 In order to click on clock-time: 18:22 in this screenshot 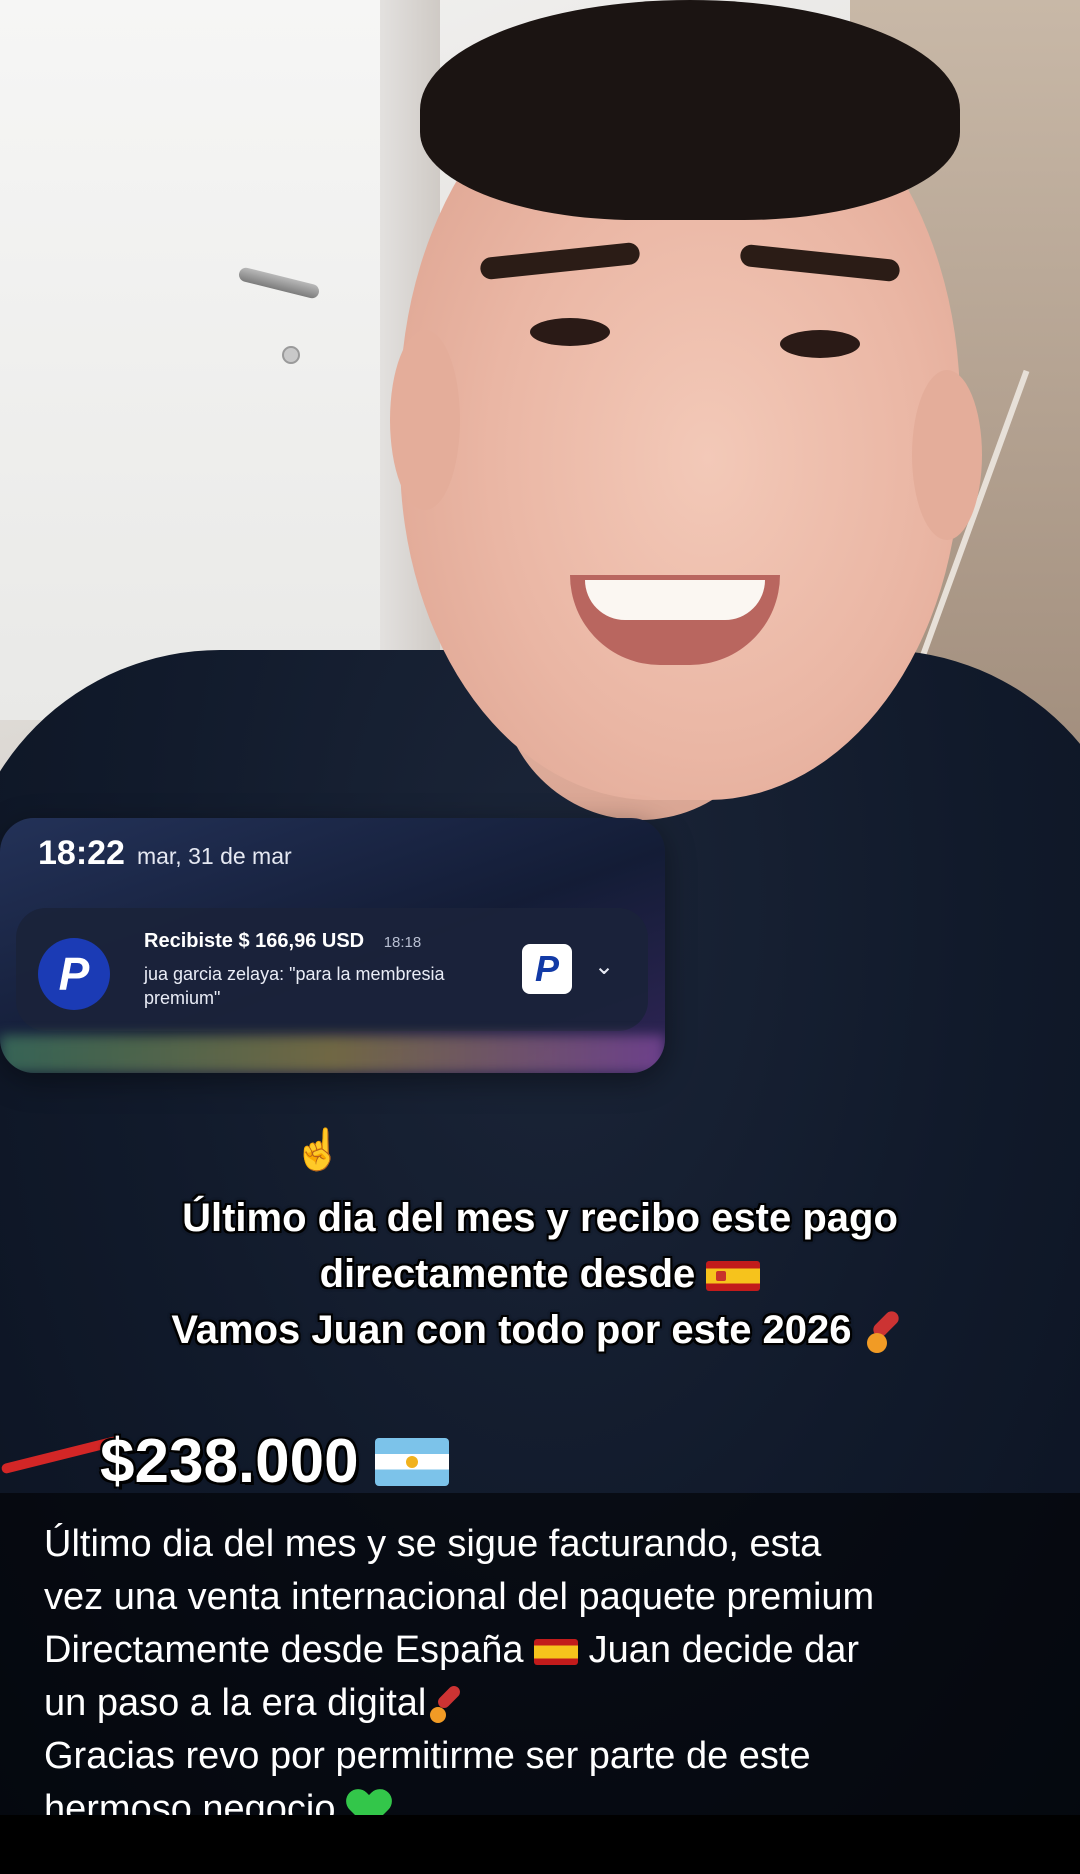, I will do `click(81, 853)`.